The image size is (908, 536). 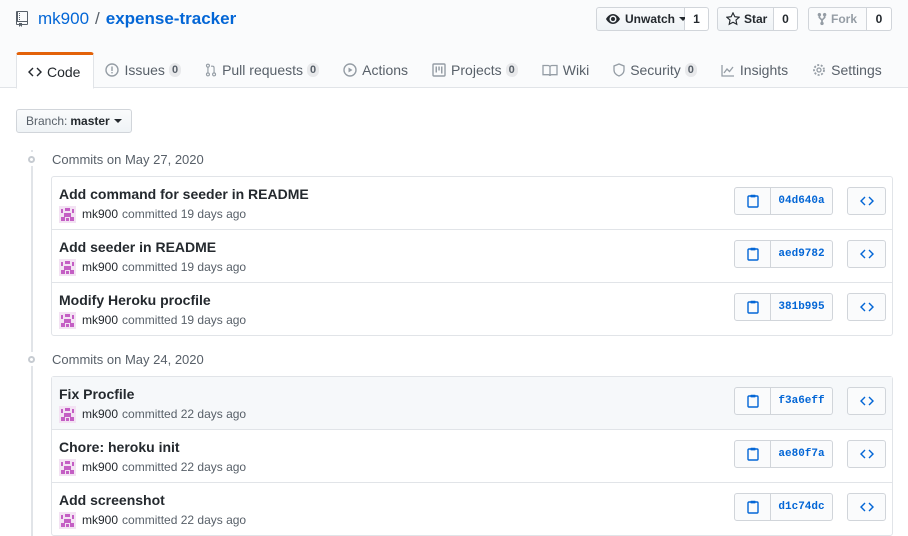 I want to click on commit-meta: mk900 committed 22 days ago, so click(x=152, y=414).